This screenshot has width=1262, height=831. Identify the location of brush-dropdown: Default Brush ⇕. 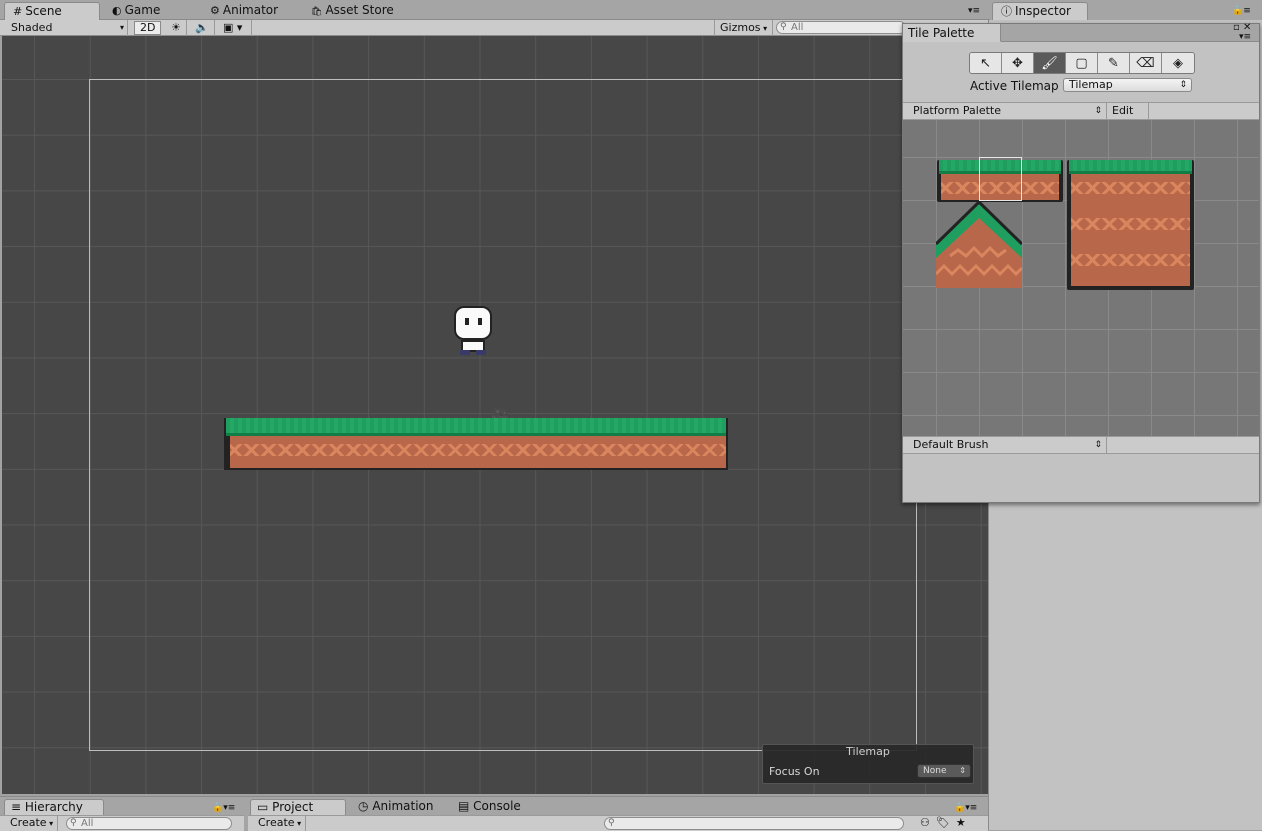
(1007, 445).